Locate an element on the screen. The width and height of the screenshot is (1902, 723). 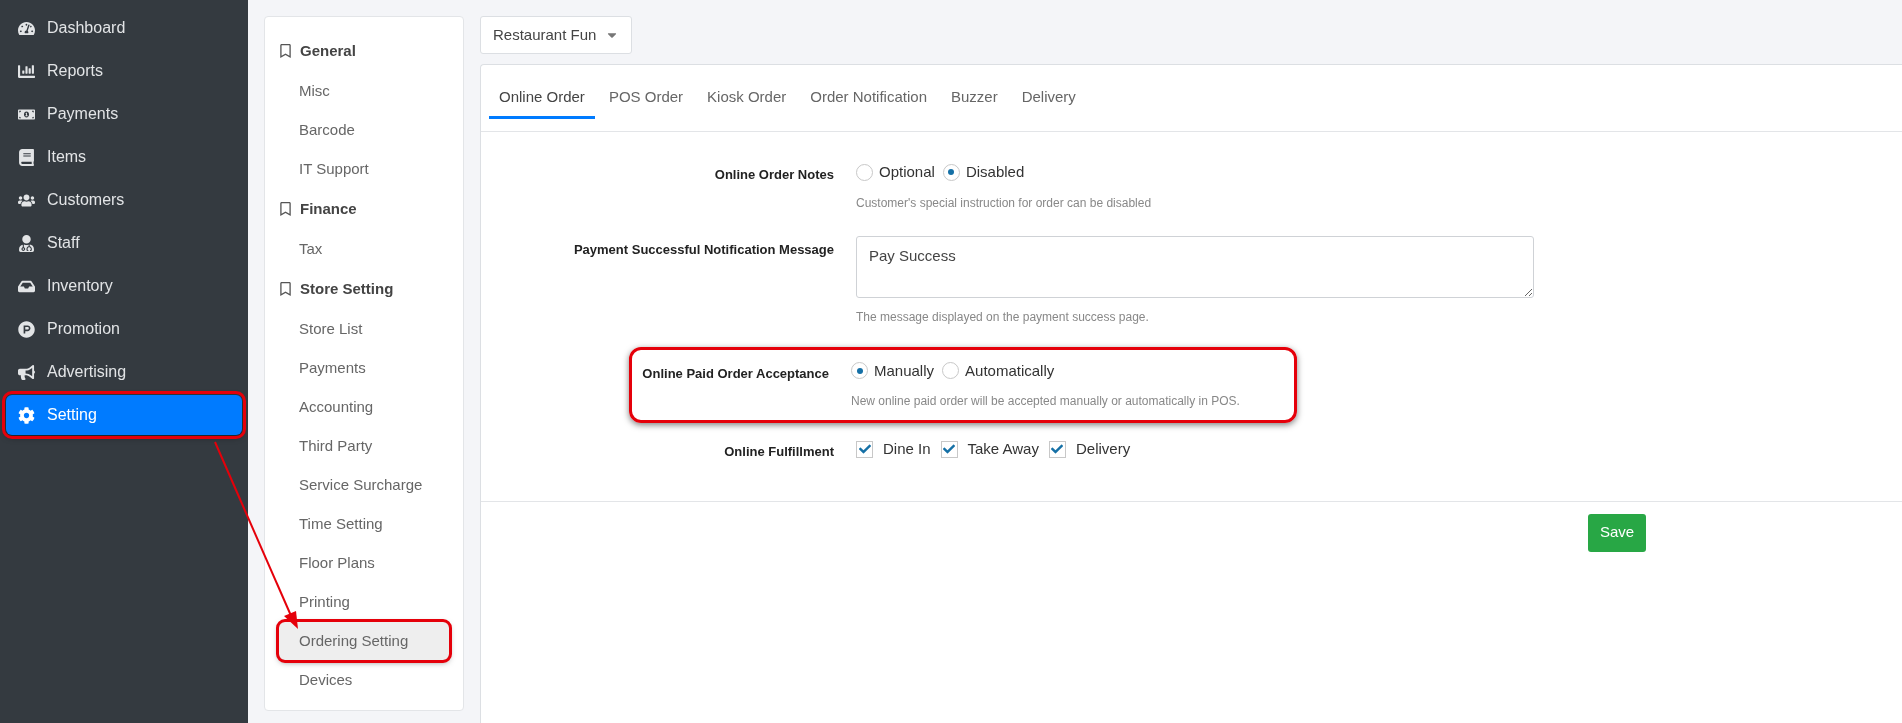
menu-item: Misc is located at coordinates (364, 91).